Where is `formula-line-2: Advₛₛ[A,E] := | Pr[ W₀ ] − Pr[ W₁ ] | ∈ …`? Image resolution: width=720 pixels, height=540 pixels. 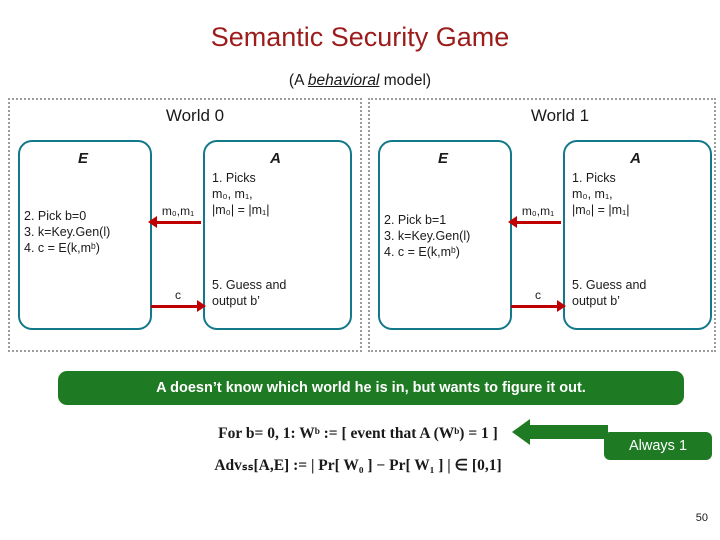 formula-line-2: Advₛₛ[A,E] := | Pr[ W₀ ] − Pr[ W₁ ] | ∈ … is located at coordinates (358, 465).